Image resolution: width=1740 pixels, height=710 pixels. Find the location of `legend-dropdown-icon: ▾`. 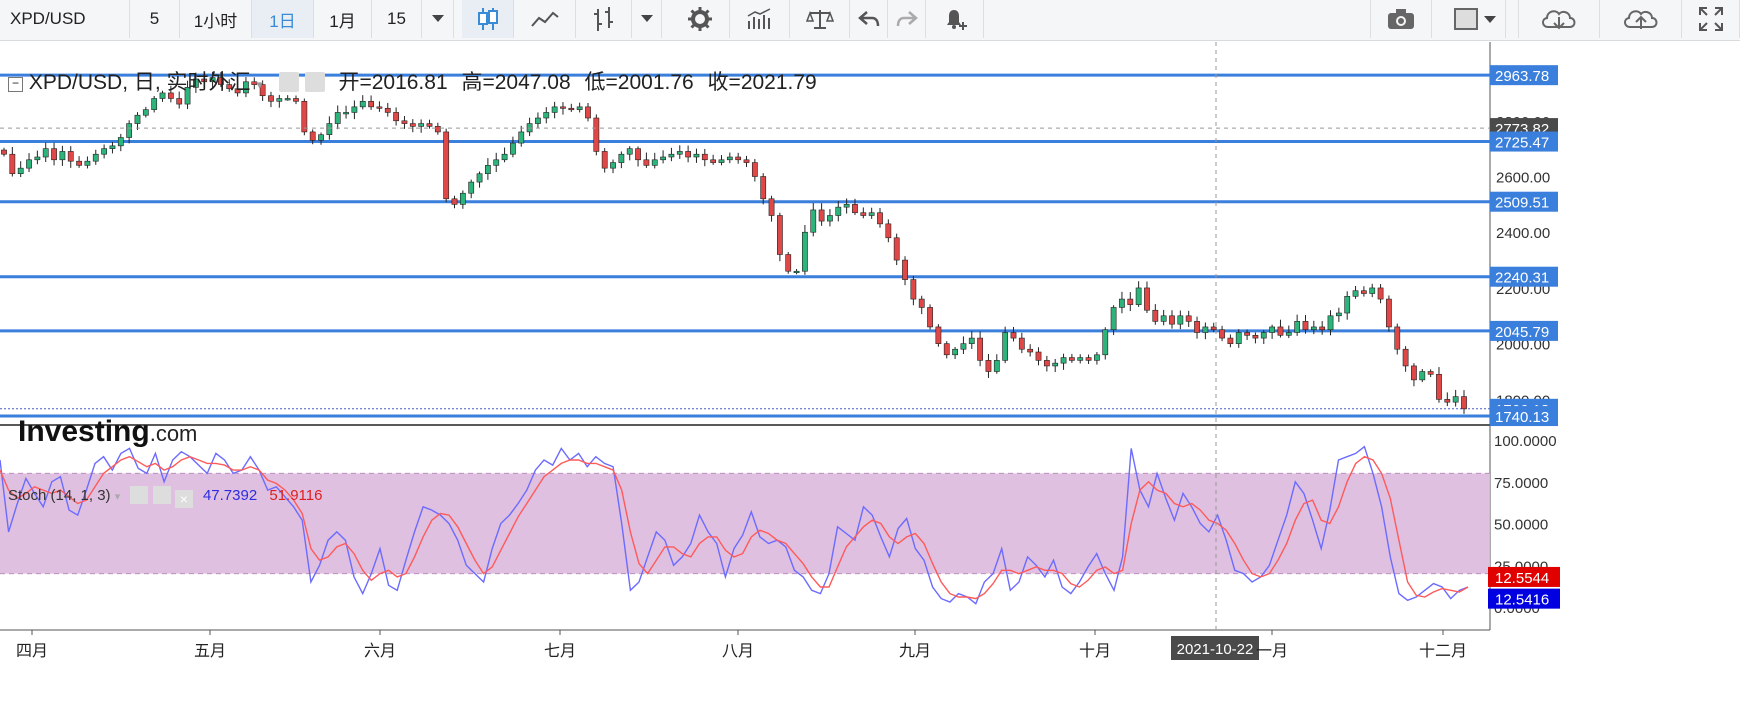

legend-dropdown-icon: ▾ is located at coordinates (259, 84).